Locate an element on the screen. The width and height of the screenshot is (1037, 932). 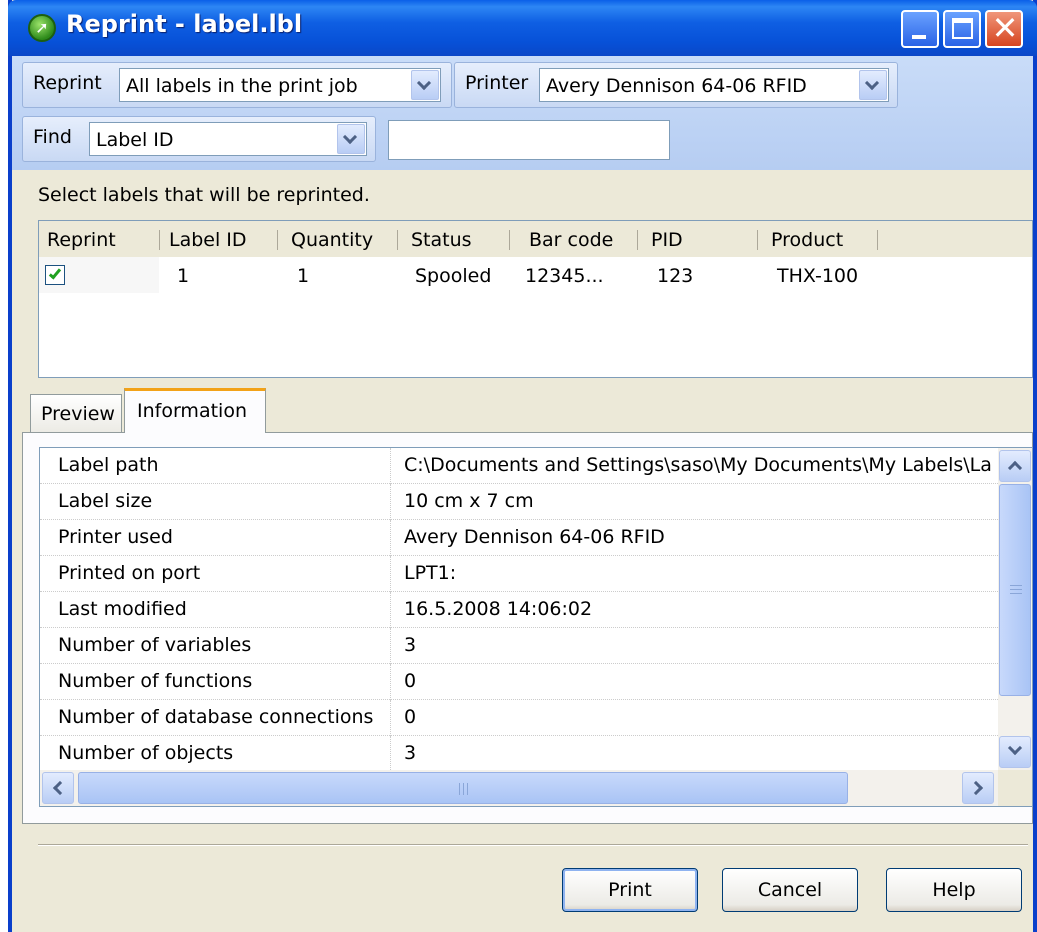
info-row: Printer used Avery Dennison 64-06 RFID is located at coordinates (519, 538).